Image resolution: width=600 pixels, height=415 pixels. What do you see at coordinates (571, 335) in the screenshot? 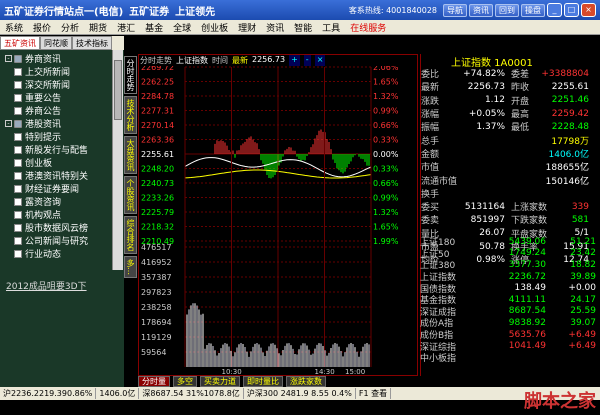
I see `index-change: +6.49` at bounding box center [571, 335].